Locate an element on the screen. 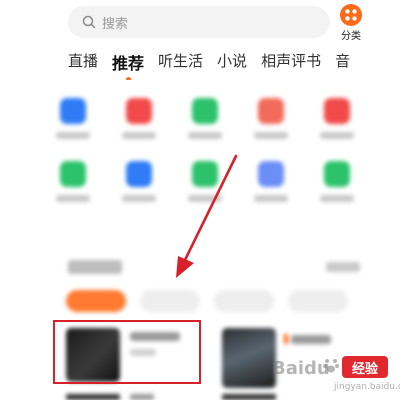 The height and width of the screenshot is (400, 400). watermark-badge: 经验 is located at coordinates (365, 367).